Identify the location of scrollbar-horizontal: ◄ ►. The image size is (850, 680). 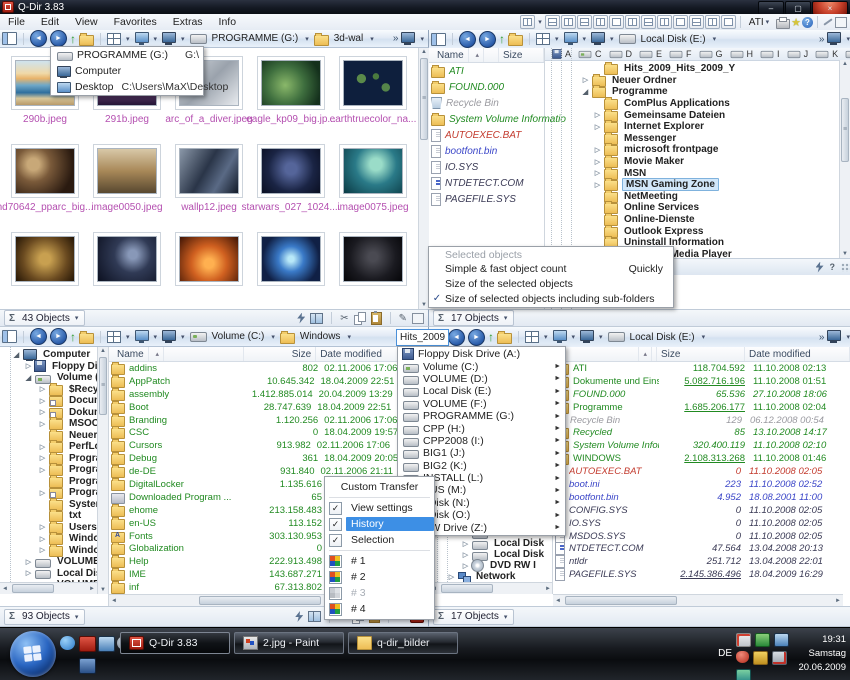
(490, 588).